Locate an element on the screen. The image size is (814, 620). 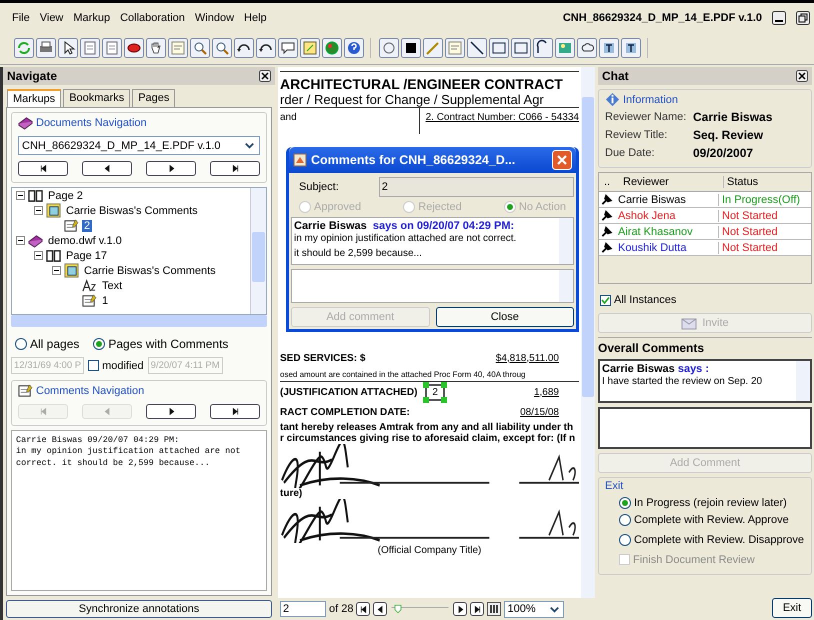
eraser-icon is located at coordinates (134, 48).